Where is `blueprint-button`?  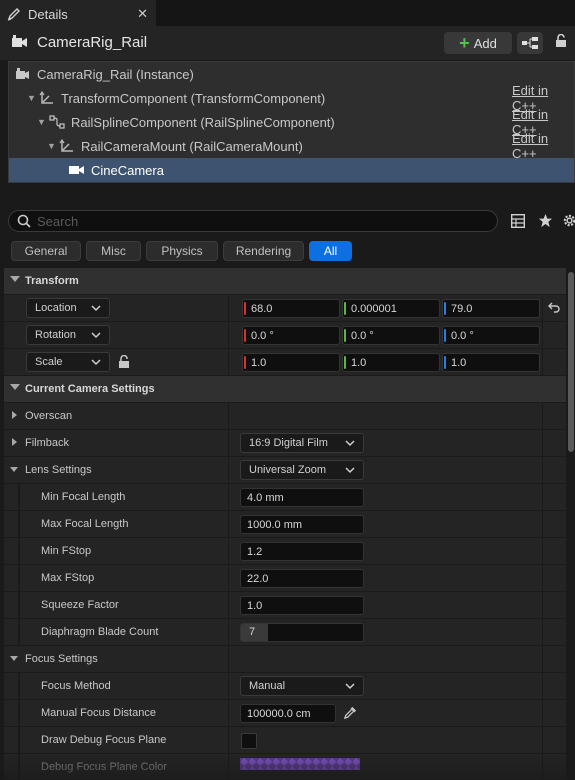
blueprint-button is located at coordinates (530, 43).